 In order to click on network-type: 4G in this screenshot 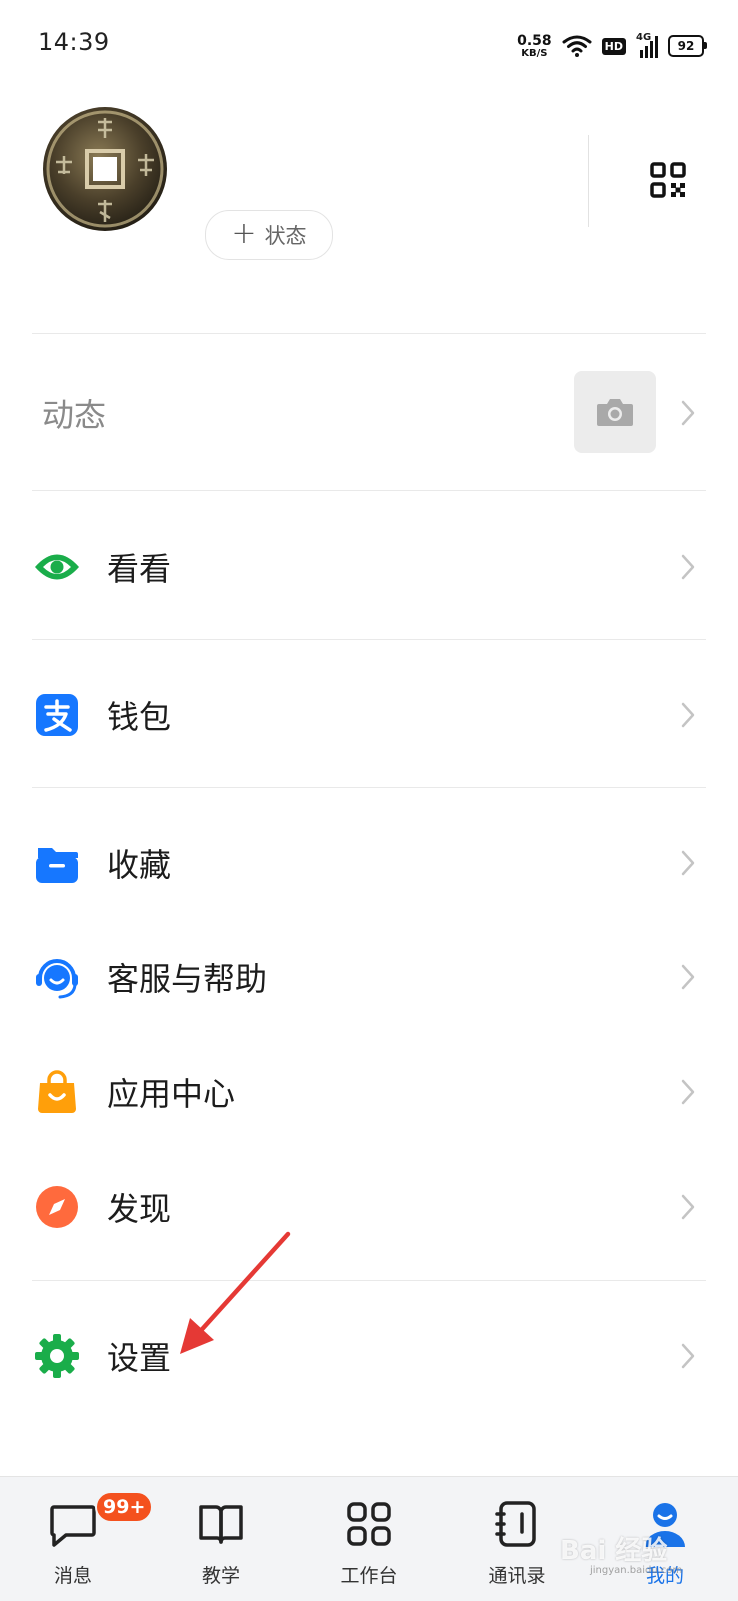, I will do `click(644, 37)`.